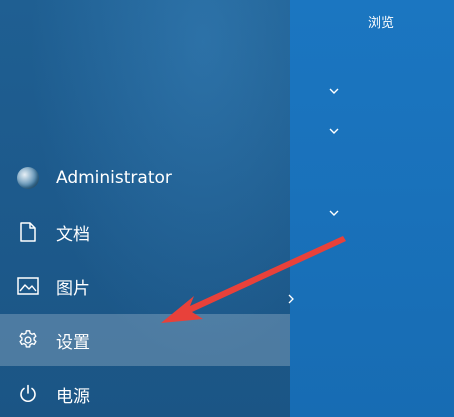 The height and width of the screenshot is (417, 454). I want to click on user-account-item: Administrator, so click(145, 178).